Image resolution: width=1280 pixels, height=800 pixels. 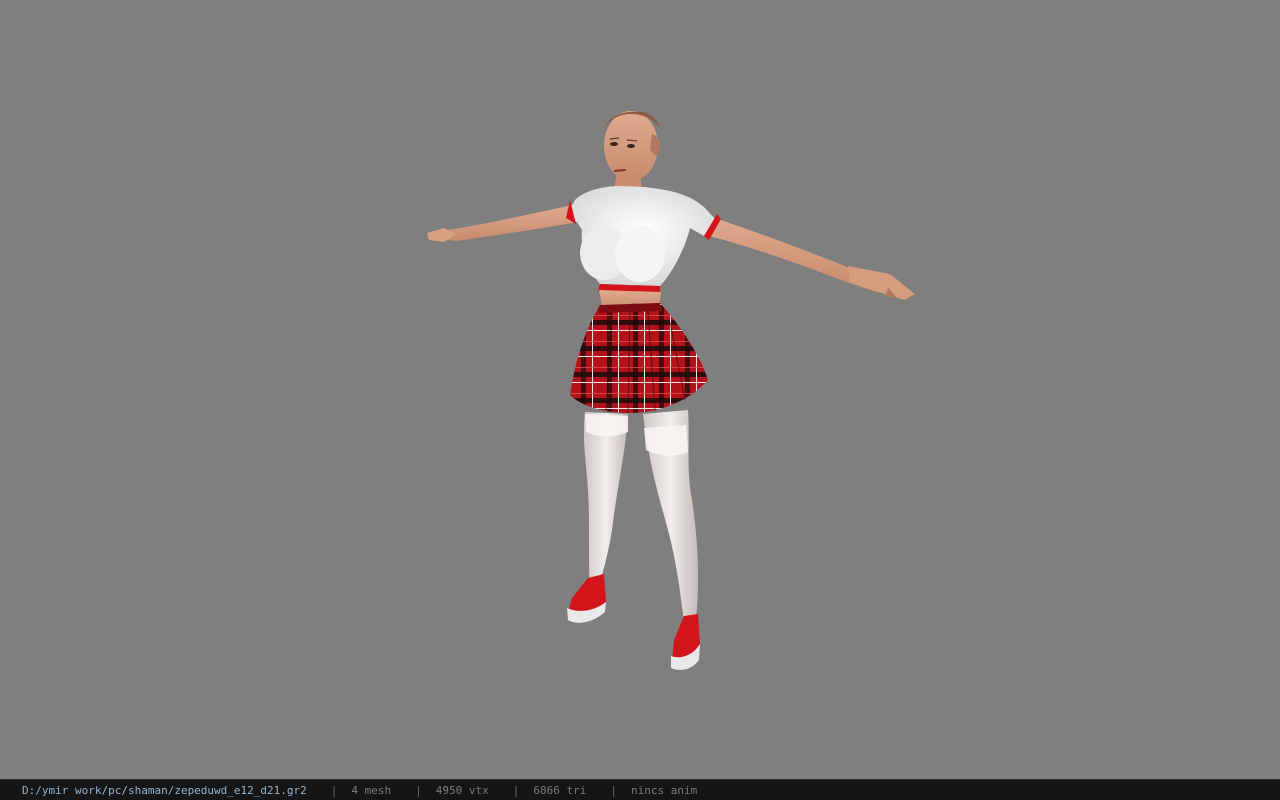 What do you see at coordinates (664, 790) in the screenshot?
I see `animation-status-label: nincs anim` at bounding box center [664, 790].